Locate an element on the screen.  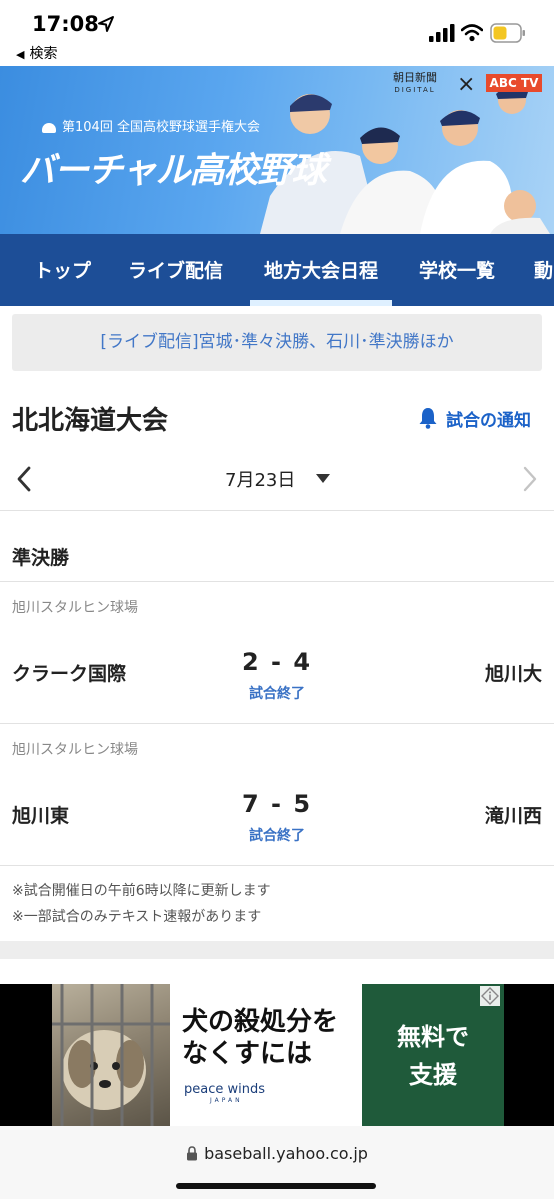
url-display: baseball.yahoo.co.jp is located at coordinates (277, 1153).